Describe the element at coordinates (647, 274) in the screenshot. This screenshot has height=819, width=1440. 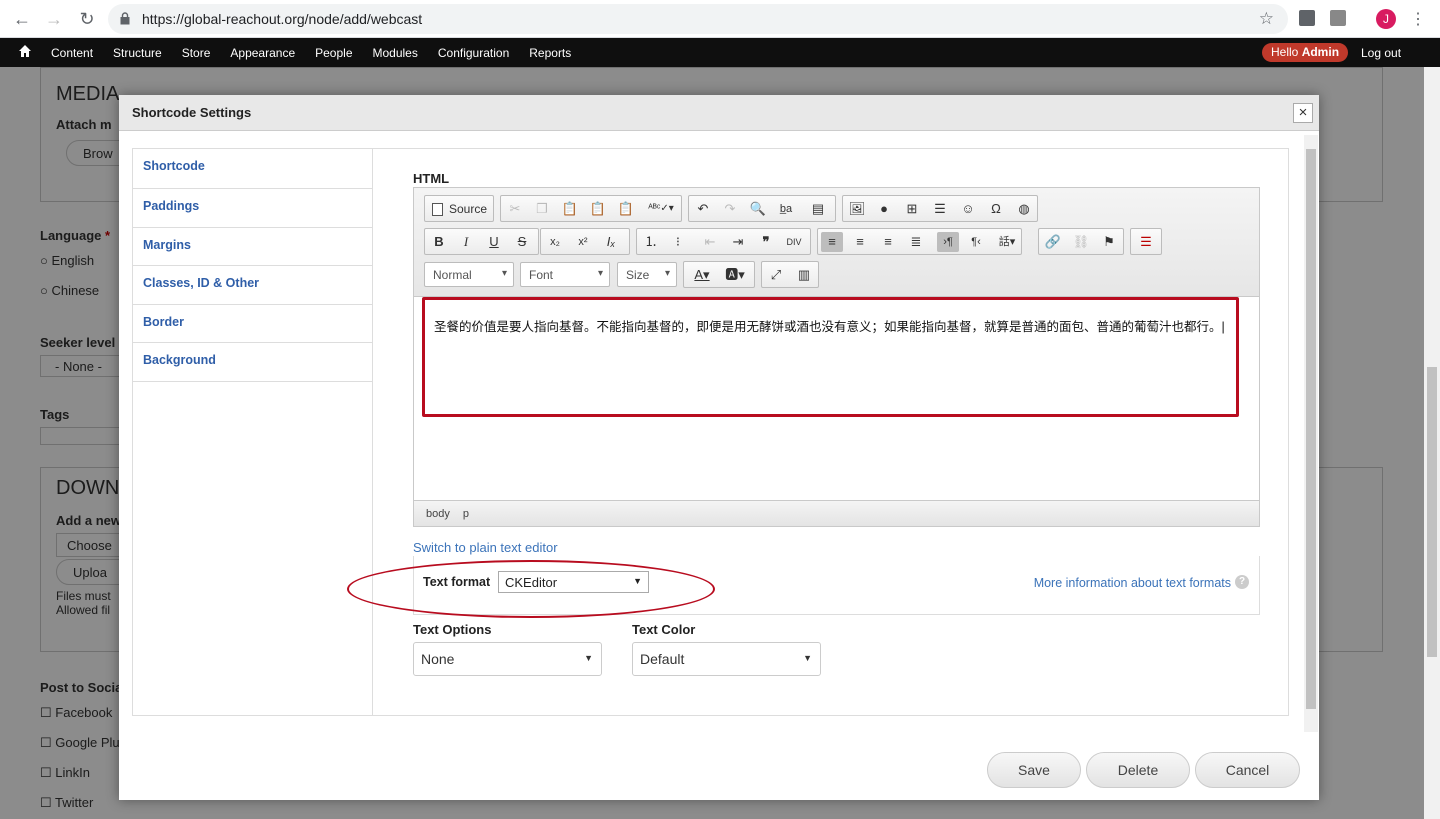
I see `size-select: Size` at that location.